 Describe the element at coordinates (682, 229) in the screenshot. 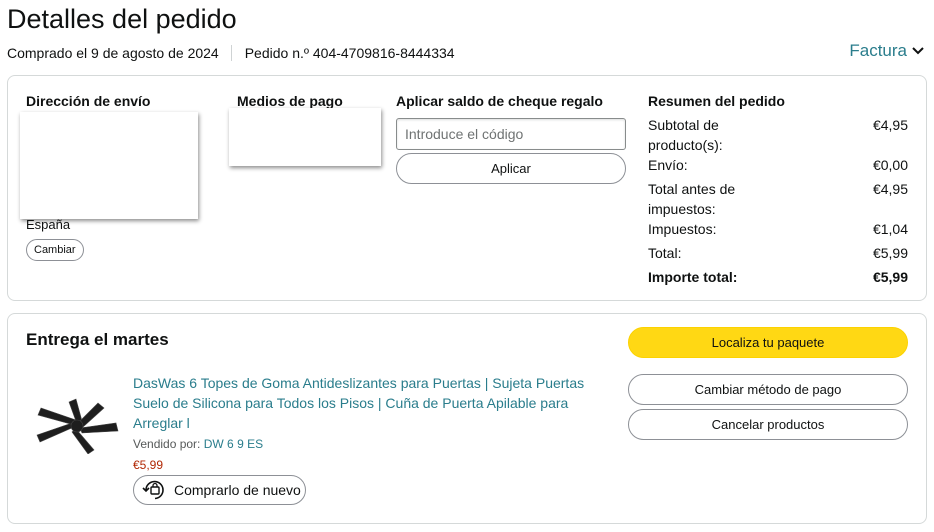

I see `summary-label: Impuestos:` at that location.